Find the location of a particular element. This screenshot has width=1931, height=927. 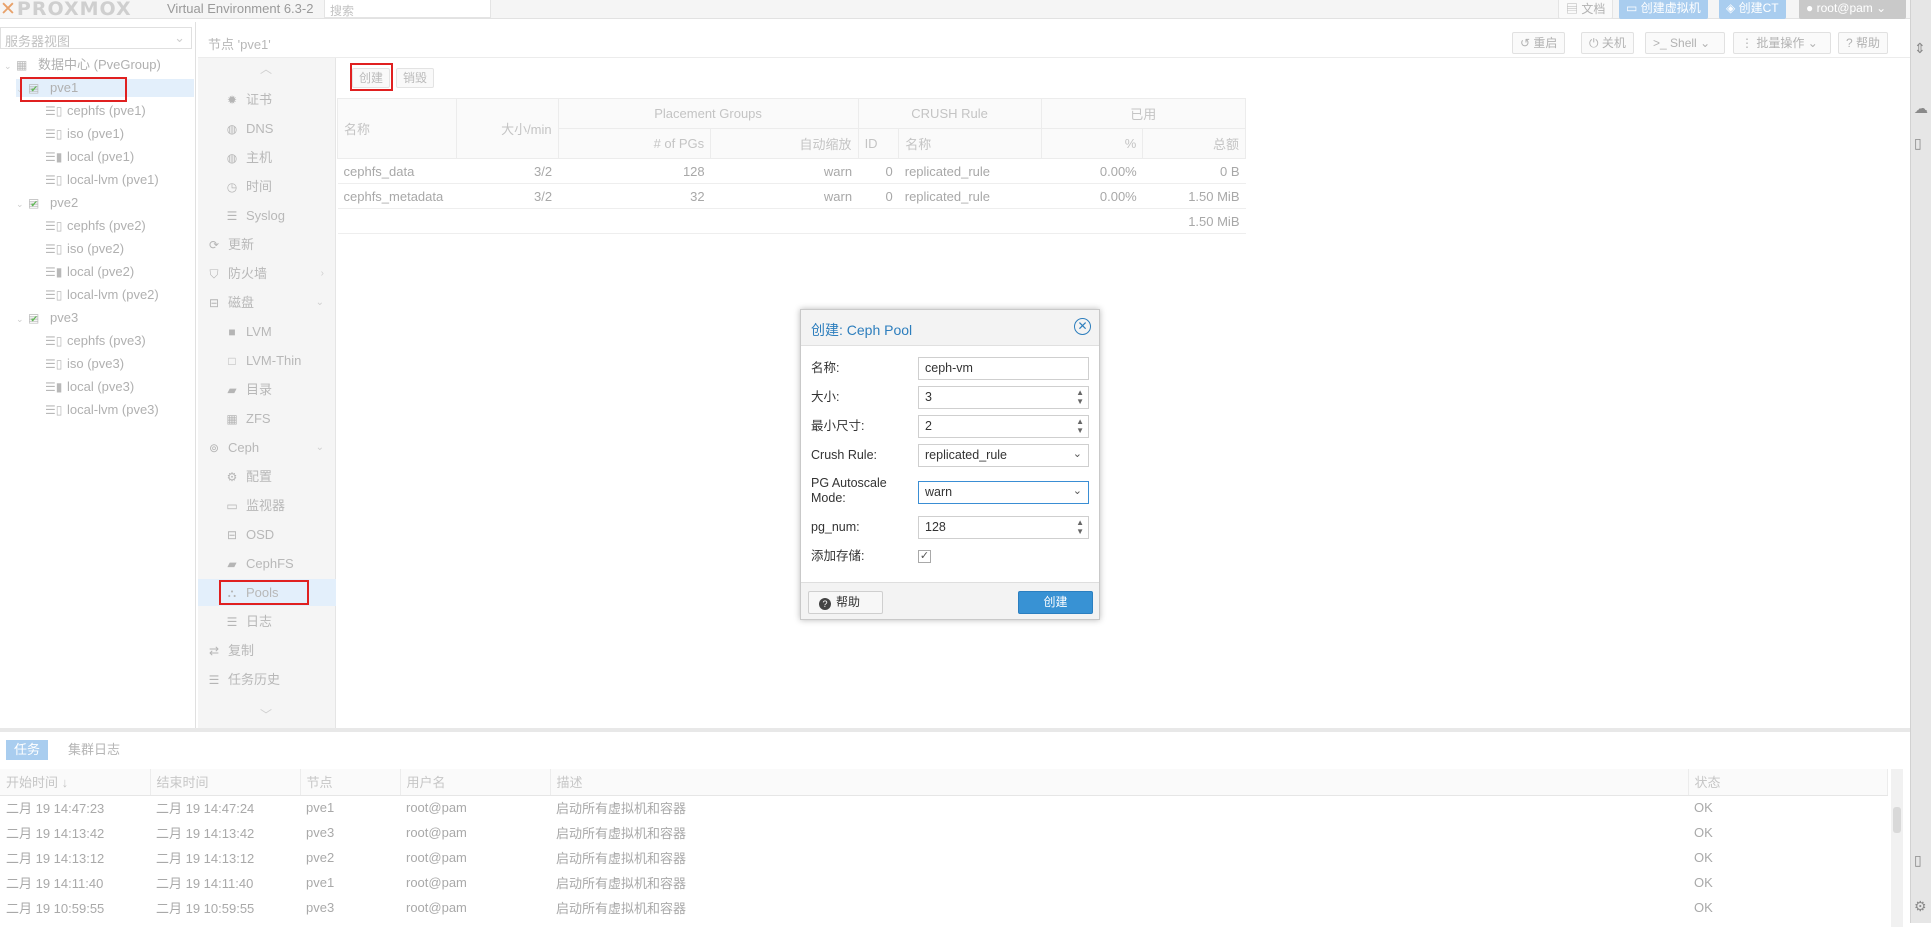

menu-item-directory: ▰ 目录 is located at coordinates (267, 389).